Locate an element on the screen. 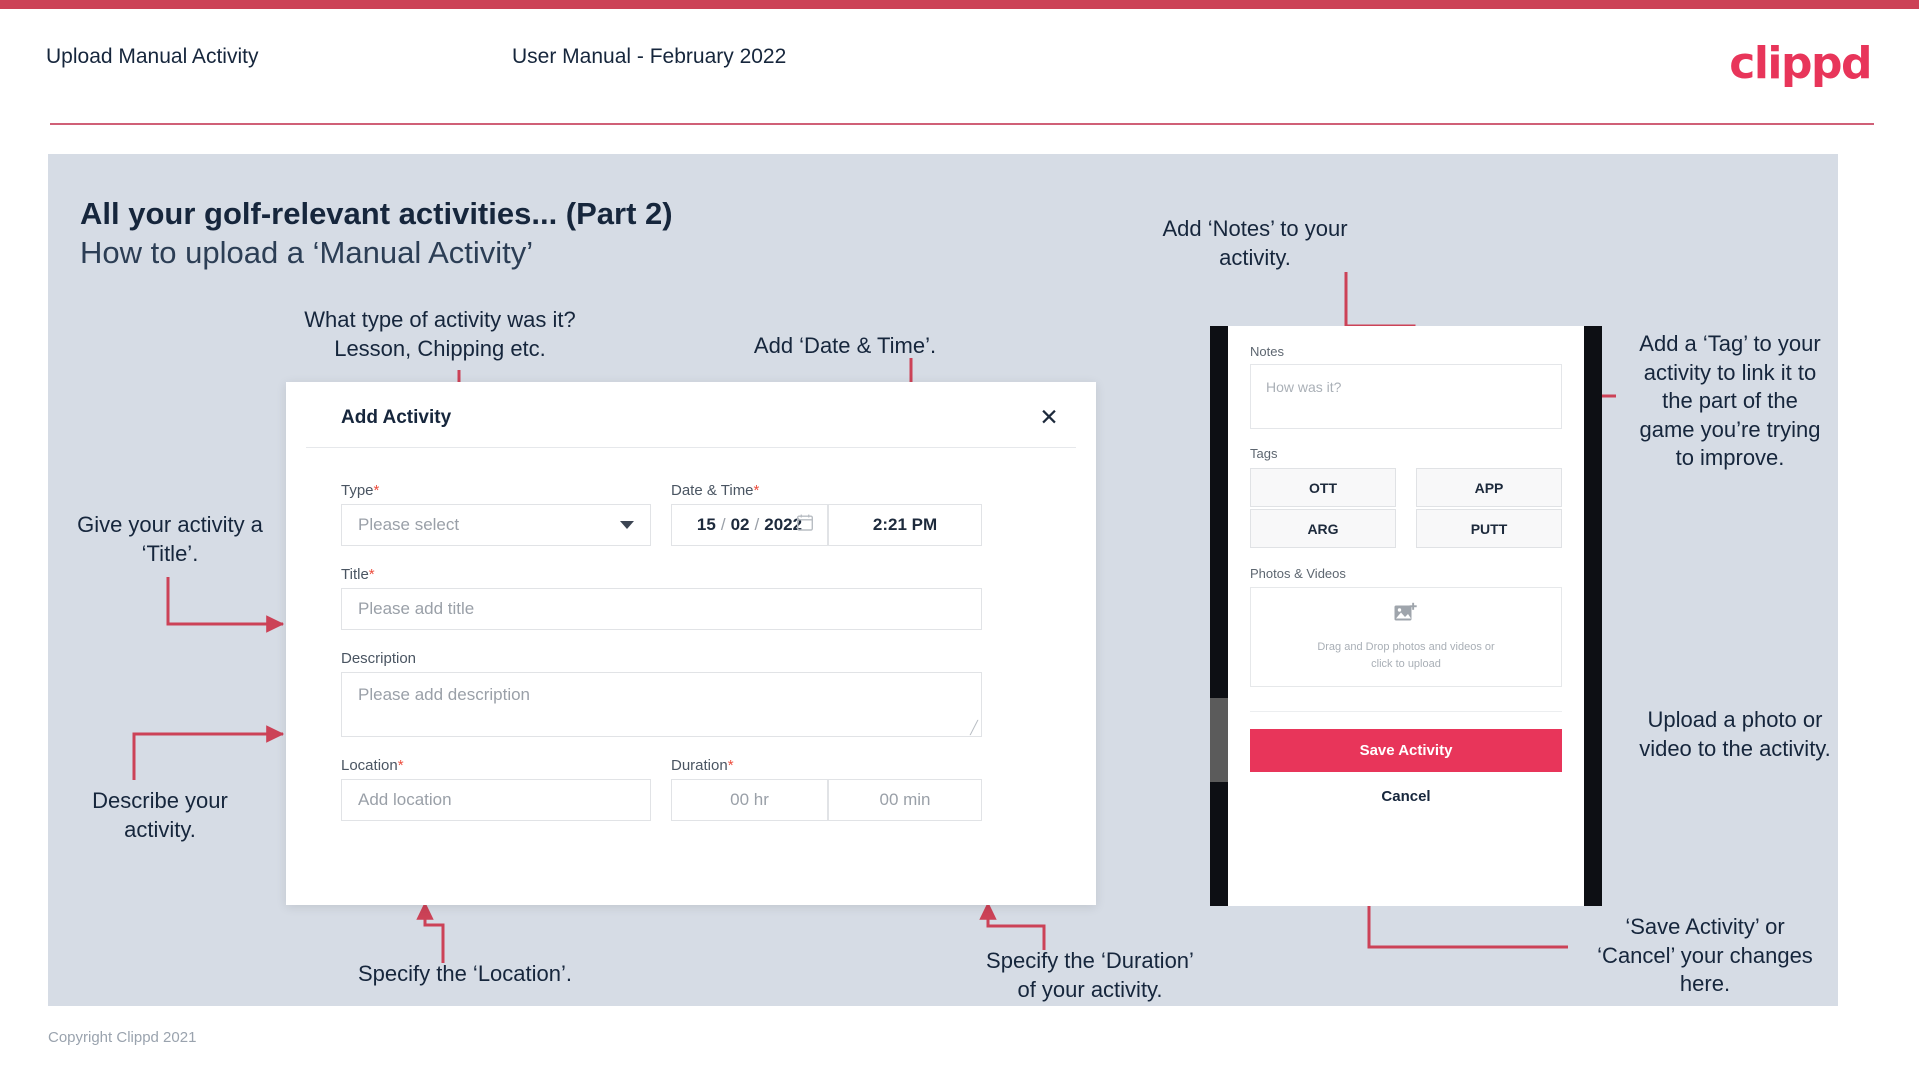 This screenshot has height=1079, width=1919. tags-label: Tags is located at coordinates (1264, 453).